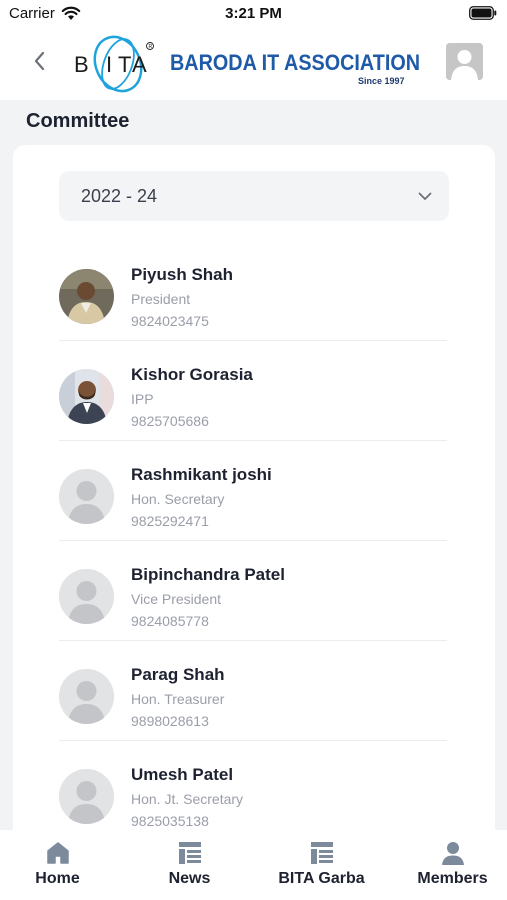 The height and width of the screenshot is (900, 507). Describe the element at coordinates (253, 391) in the screenshot. I see `member-row: Kishor Gorasia IPP 9825705686` at that location.